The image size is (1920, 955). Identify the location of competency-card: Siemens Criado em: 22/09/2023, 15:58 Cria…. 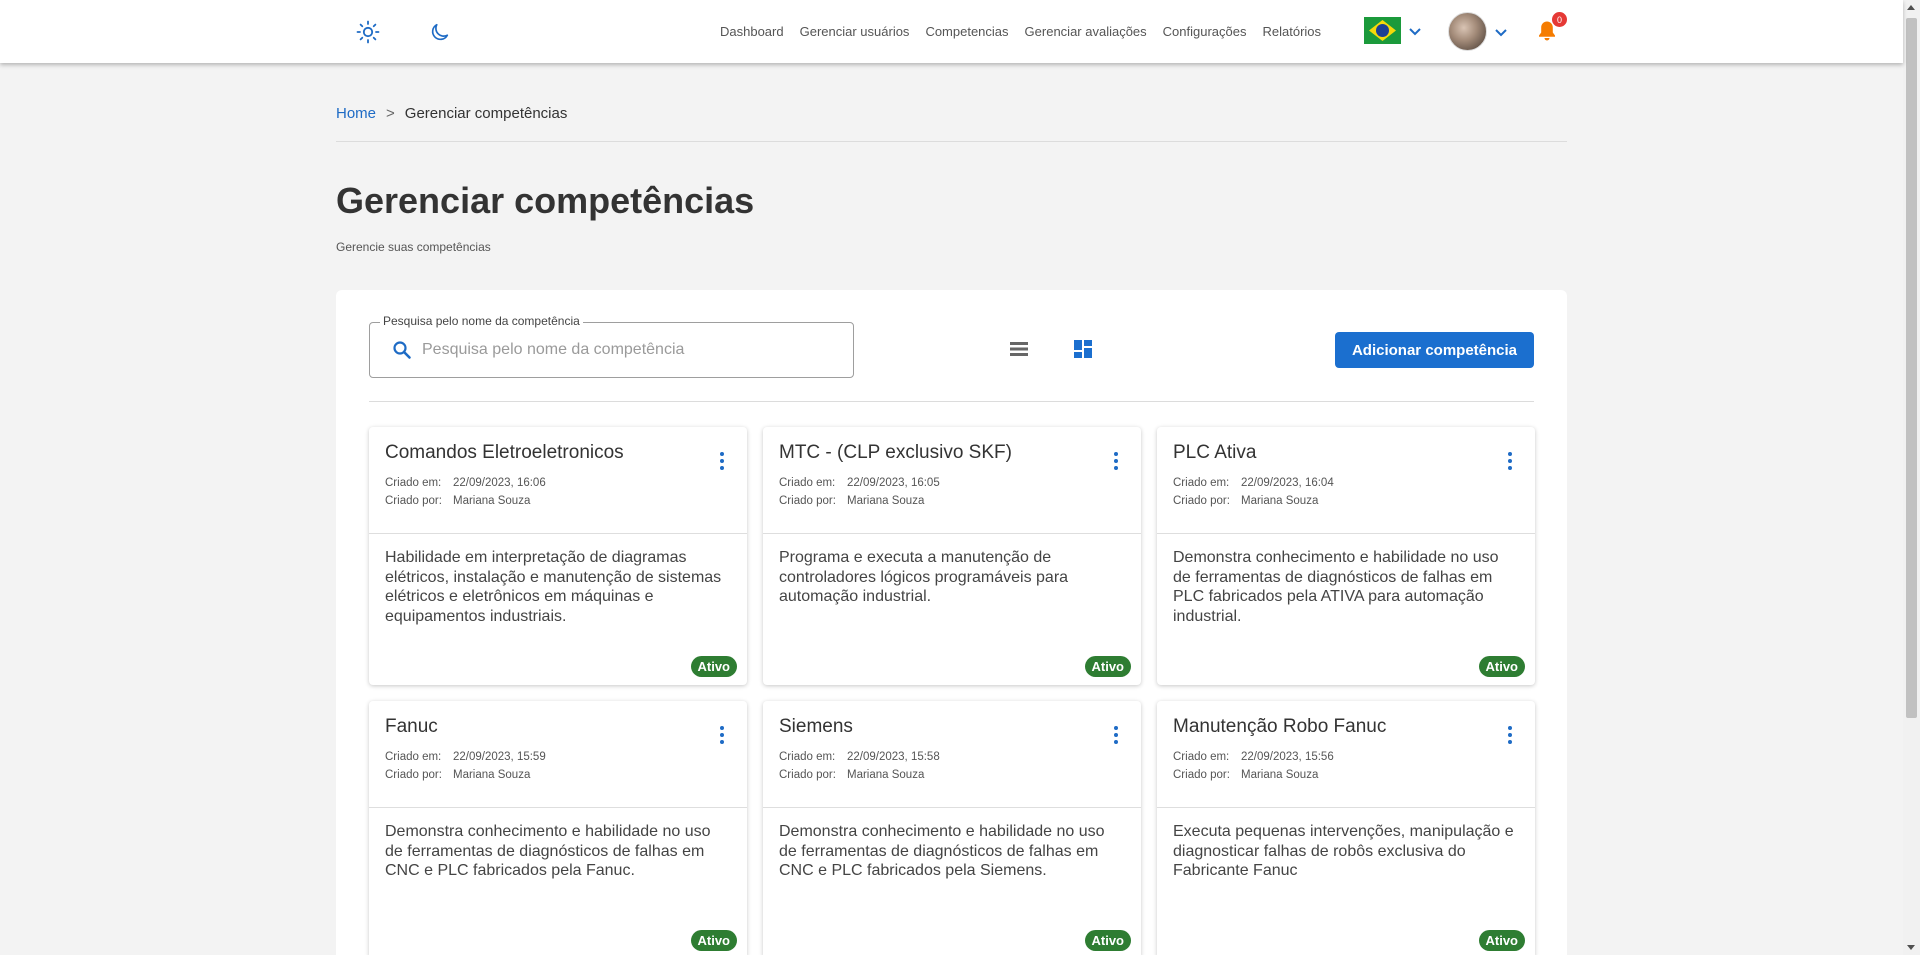
(952, 828).